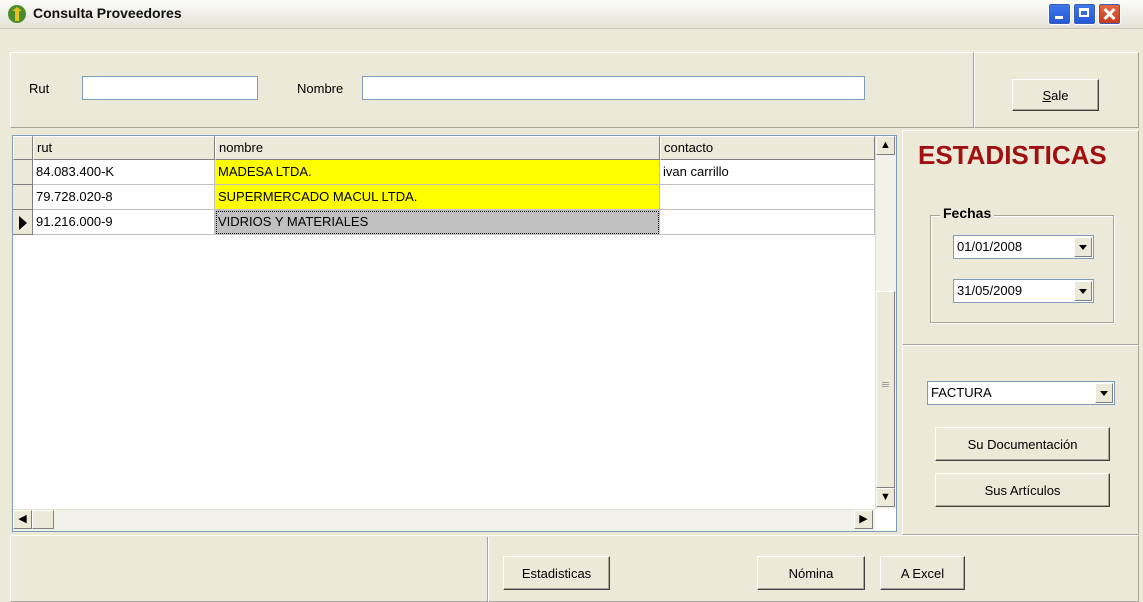 The image size is (1143, 602). I want to click on excel-button: A Excel, so click(922, 573).